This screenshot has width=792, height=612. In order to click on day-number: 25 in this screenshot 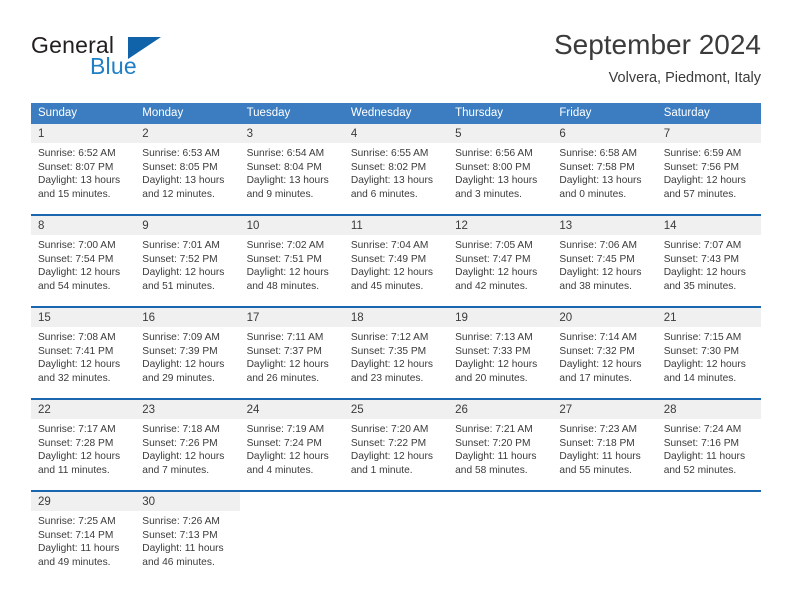, I will do `click(357, 410)`.